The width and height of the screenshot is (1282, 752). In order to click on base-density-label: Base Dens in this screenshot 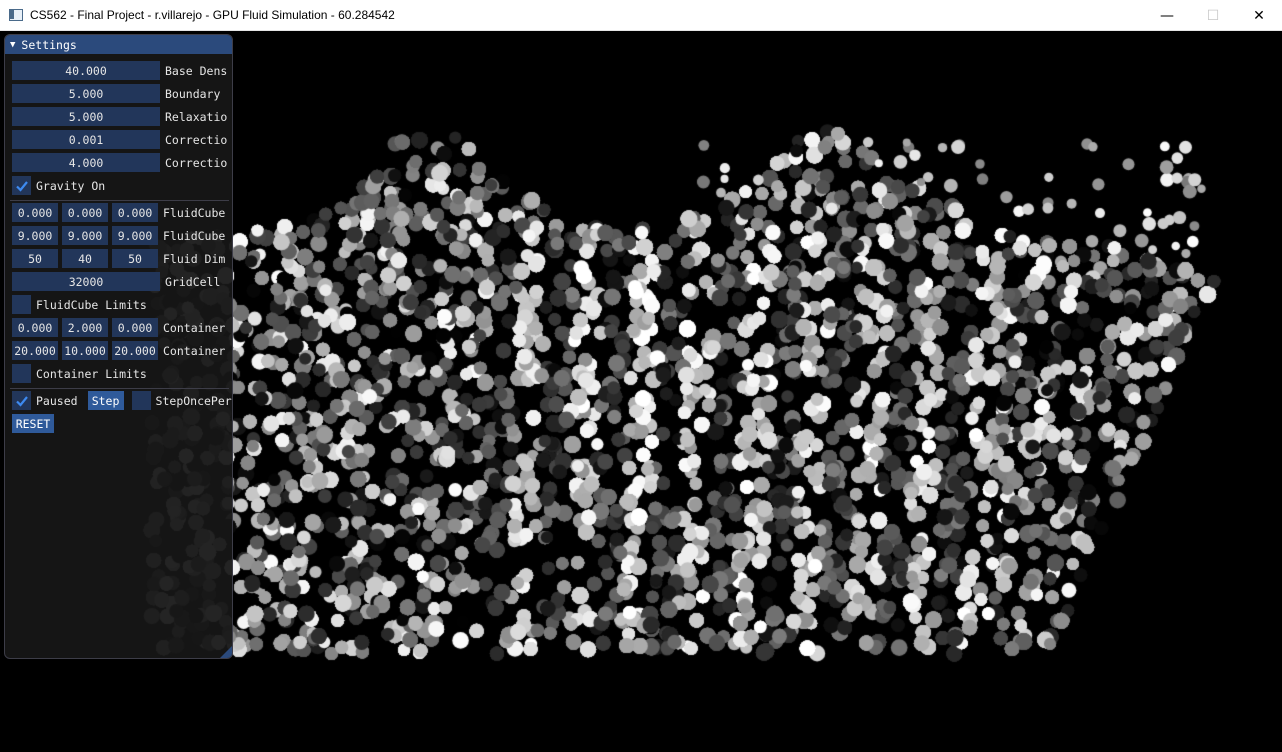, I will do `click(196, 70)`.